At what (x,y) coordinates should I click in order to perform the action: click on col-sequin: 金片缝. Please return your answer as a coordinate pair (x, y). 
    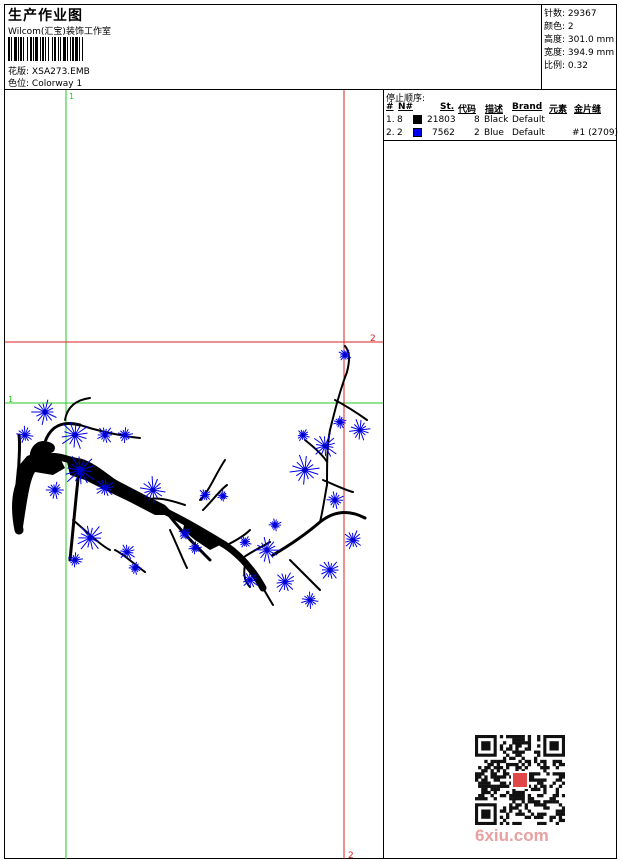
    Looking at the image, I should click on (588, 110).